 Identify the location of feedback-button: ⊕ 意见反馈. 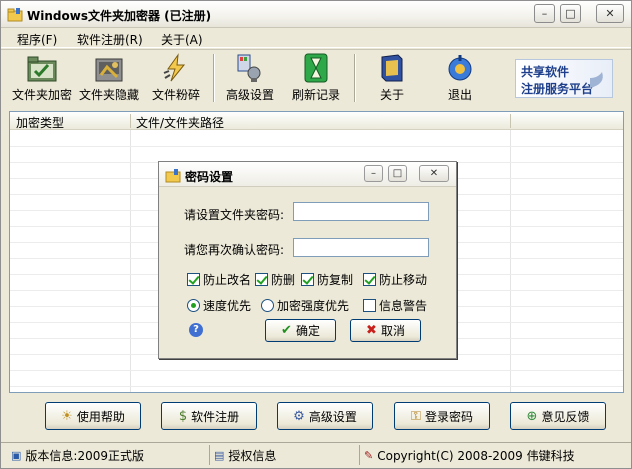
(558, 416).